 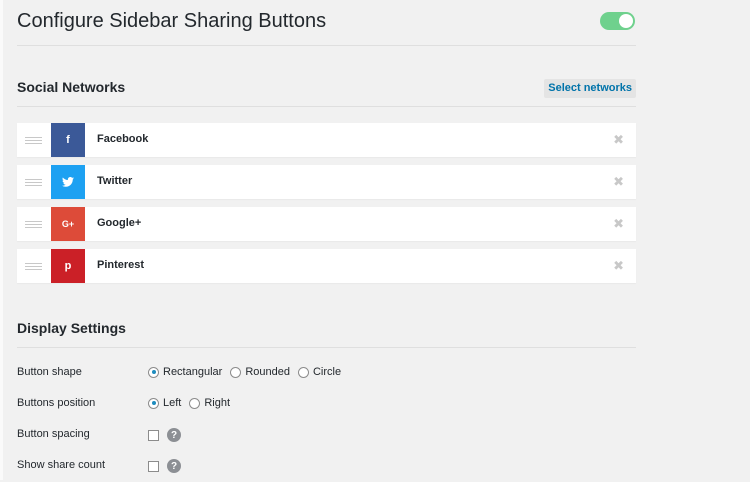 I want to click on radio-circle: Circle, so click(x=319, y=372).